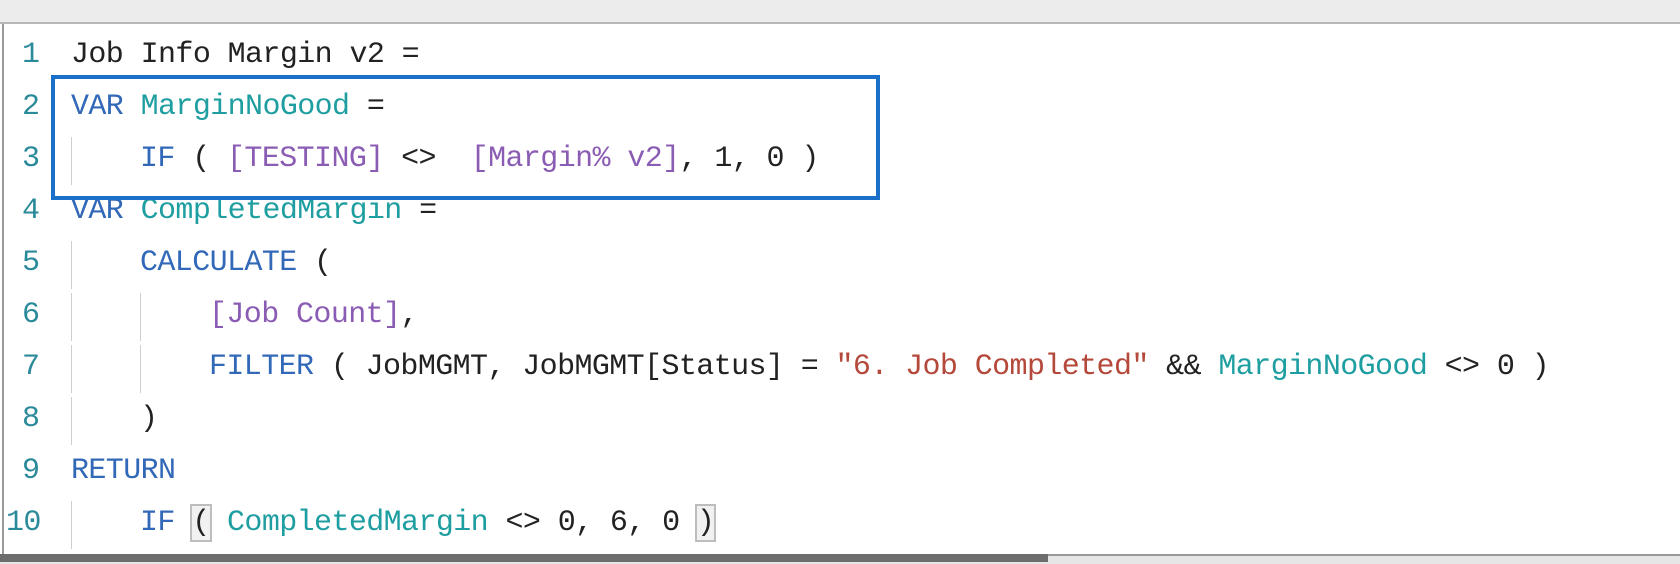 This screenshot has width=1680, height=564. I want to click on var-token: MarginNoGood, so click(1323, 367).